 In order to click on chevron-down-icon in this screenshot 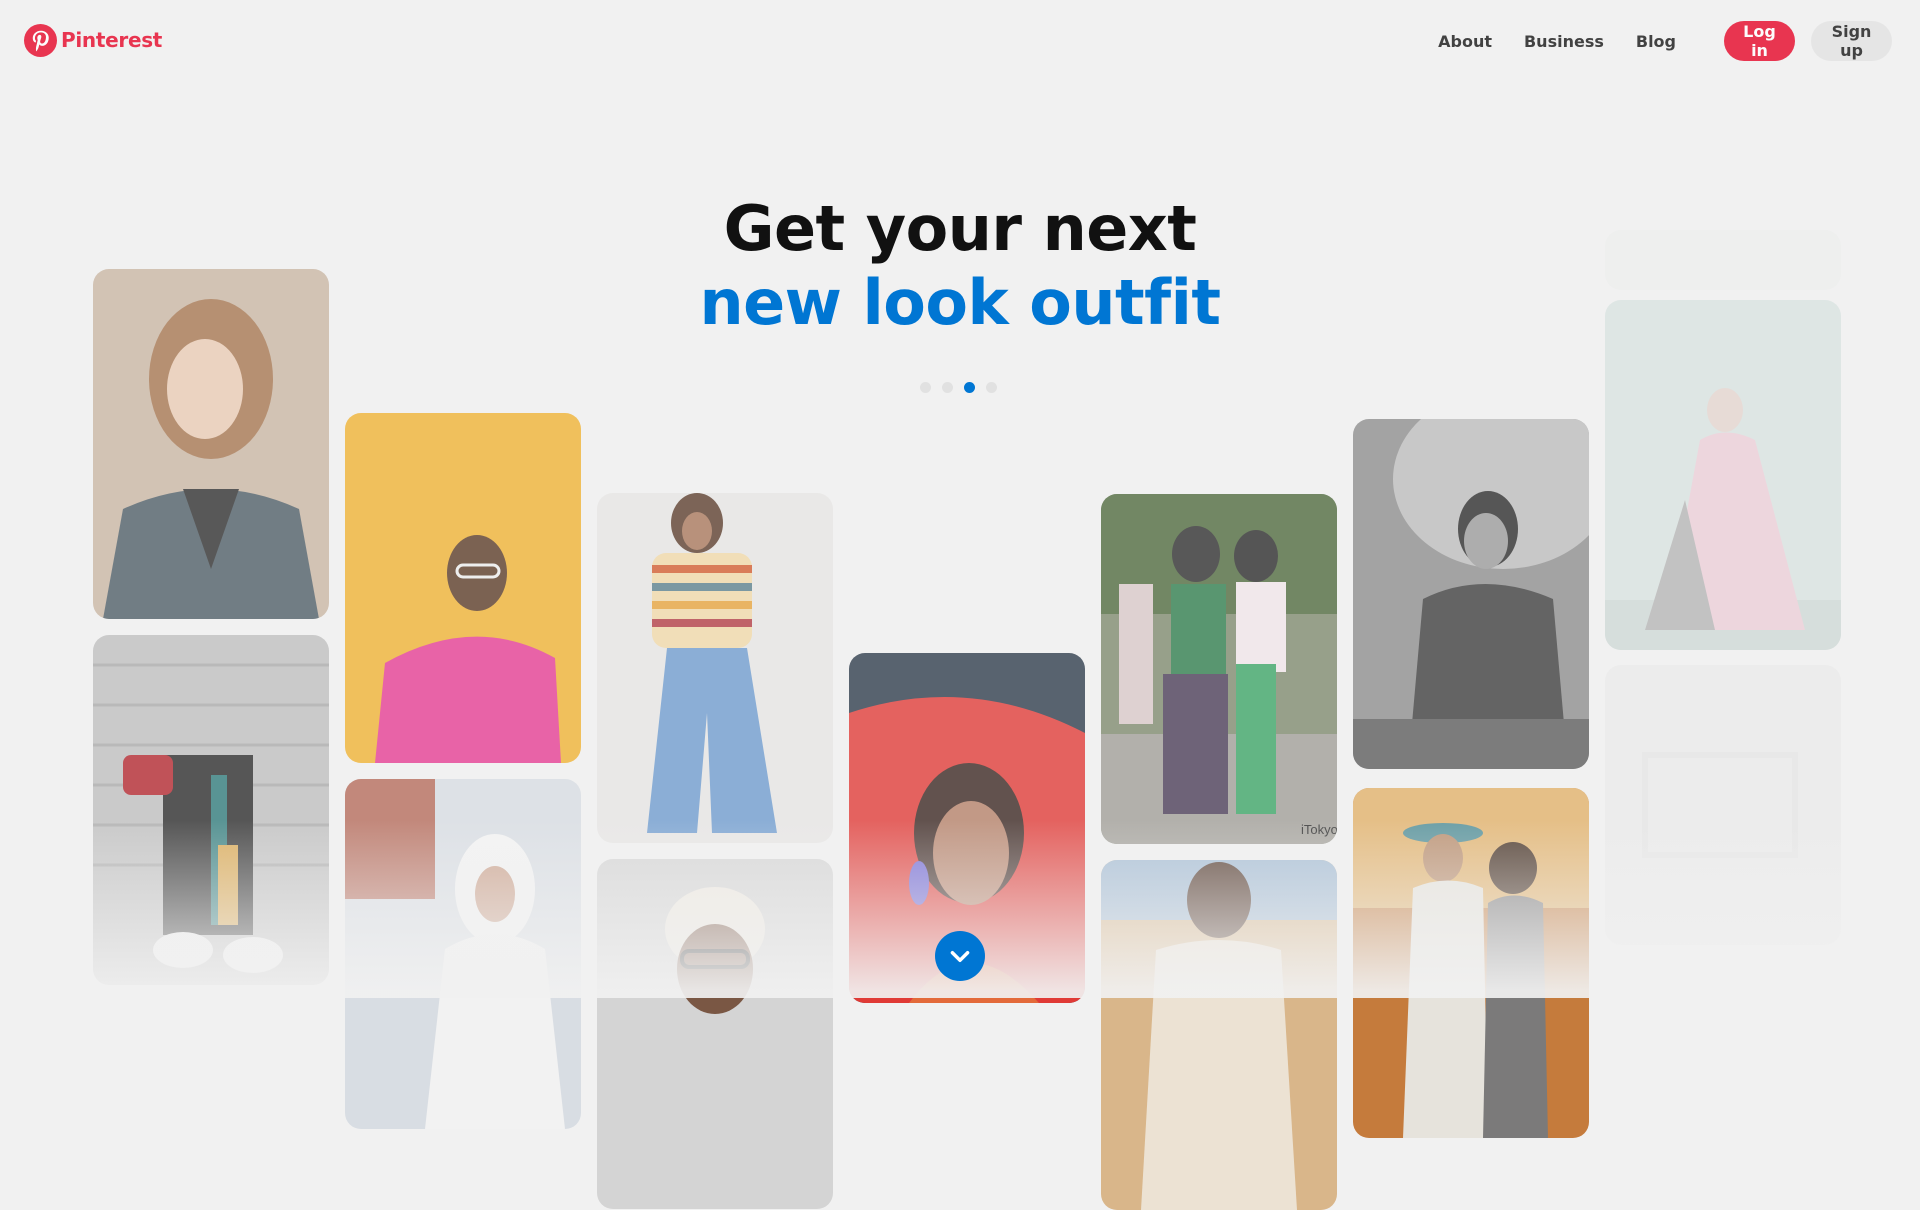, I will do `click(960, 957)`.